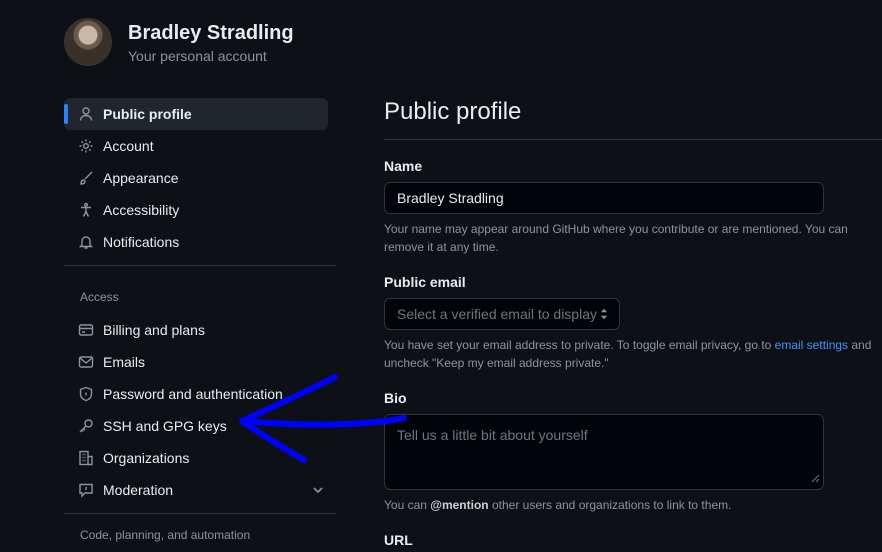 The width and height of the screenshot is (882, 552). I want to click on sidebar-item-label: Emails, so click(124, 362).